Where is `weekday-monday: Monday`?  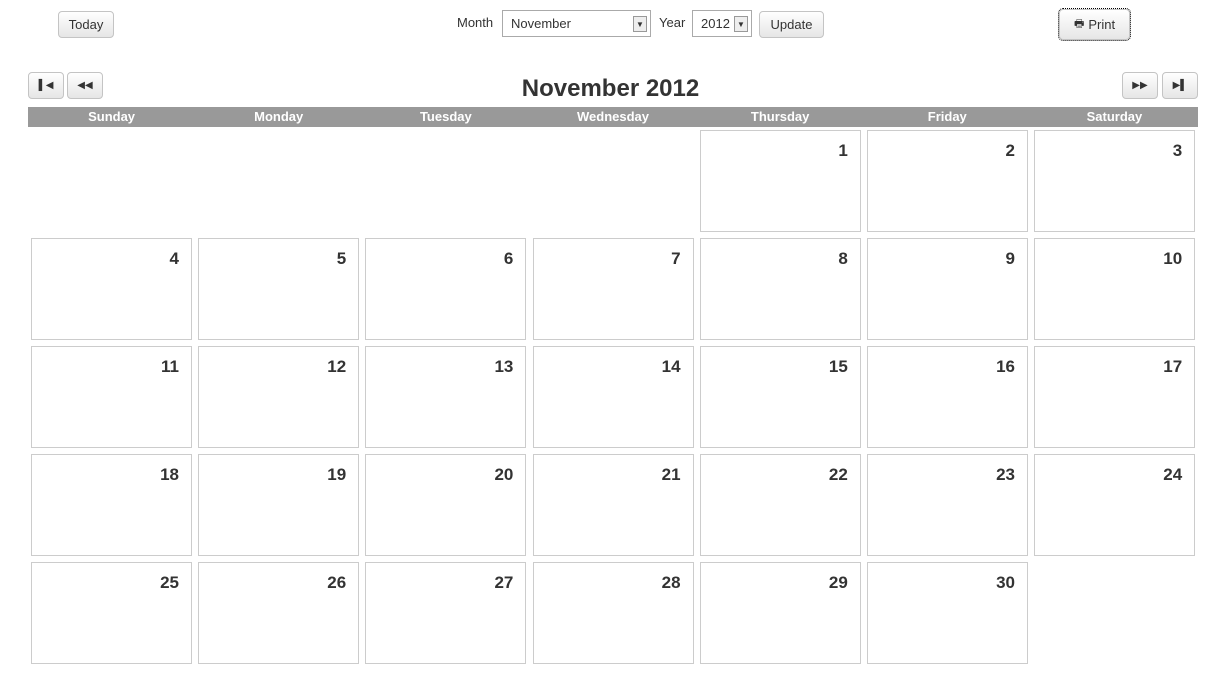 weekday-monday: Monday is located at coordinates (279, 116).